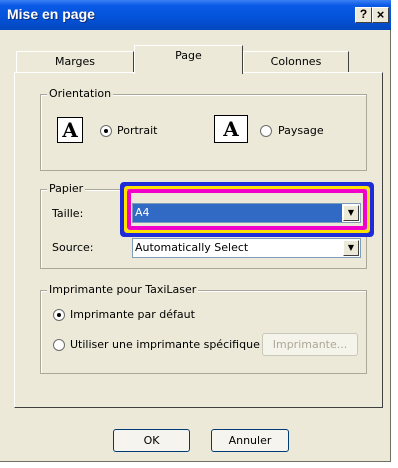 This screenshot has height=468, width=398. What do you see at coordinates (151, 440) in the screenshot?
I see `ok-button: OK` at bounding box center [151, 440].